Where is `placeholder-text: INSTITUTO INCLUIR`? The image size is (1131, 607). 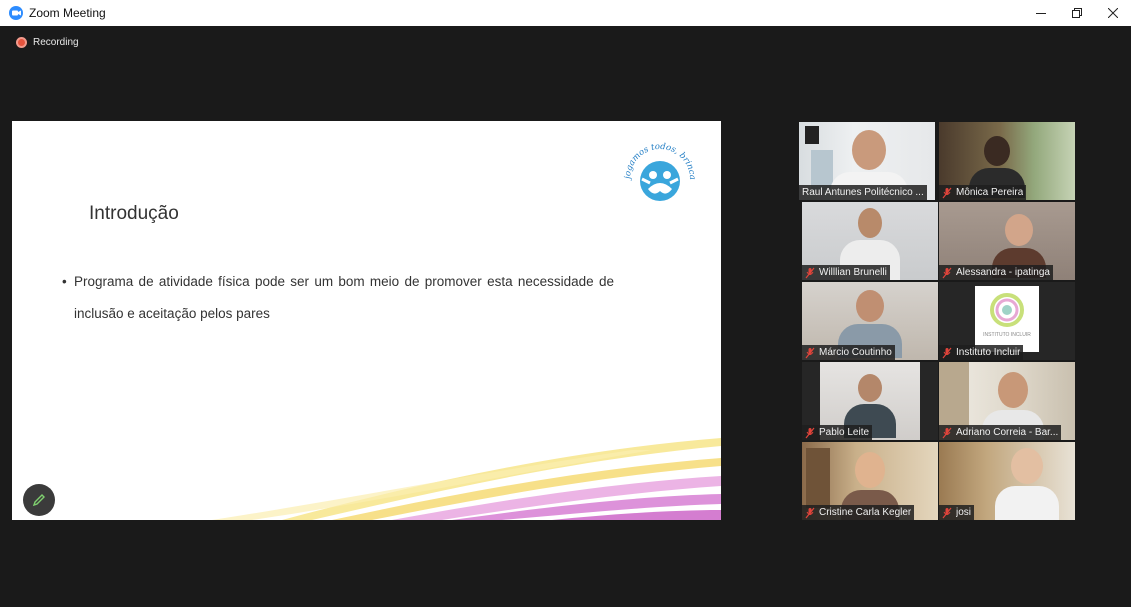 placeholder-text: INSTITUTO INCLUIR is located at coordinates (1007, 335).